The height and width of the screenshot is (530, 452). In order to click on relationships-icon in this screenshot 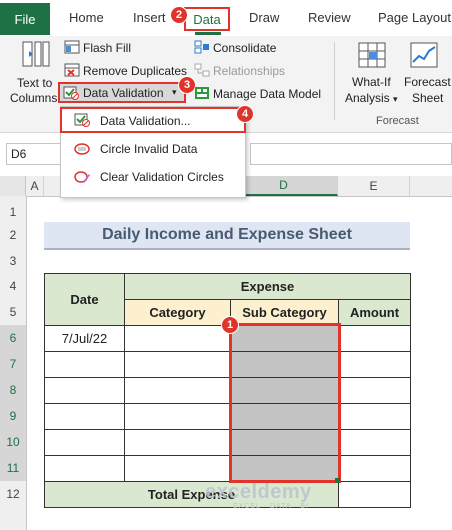, I will do `click(202, 71)`.